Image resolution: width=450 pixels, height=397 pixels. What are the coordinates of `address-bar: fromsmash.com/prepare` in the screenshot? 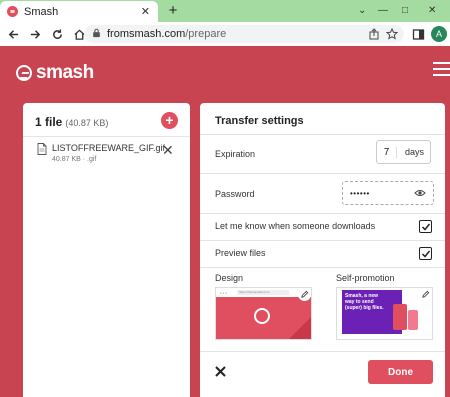 It's located at (244, 34).